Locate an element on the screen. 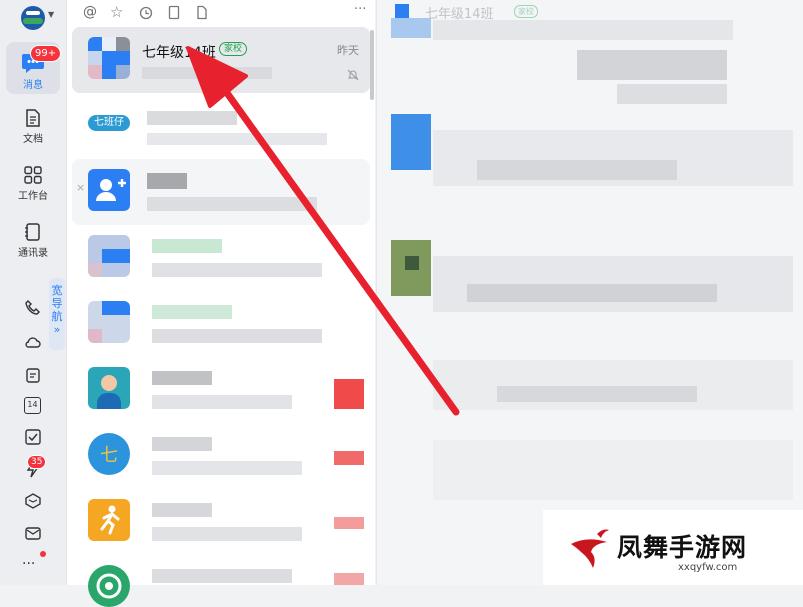 The height and width of the screenshot is (607, 803). phoenix-logo-icon is located at coordinates (590, 548).